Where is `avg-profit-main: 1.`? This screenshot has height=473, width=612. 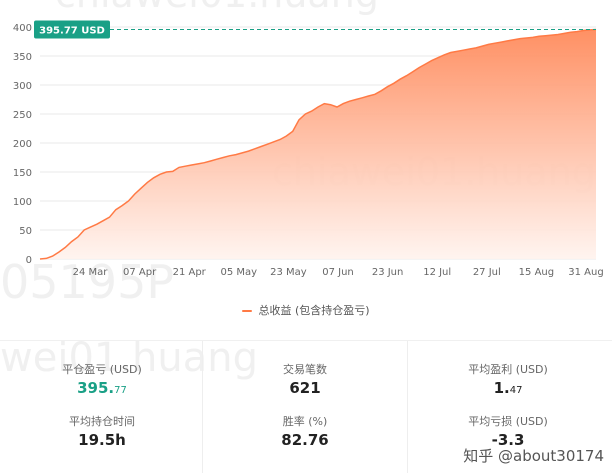 avg-profit-main: 1. is located at coordinates (501, 388).